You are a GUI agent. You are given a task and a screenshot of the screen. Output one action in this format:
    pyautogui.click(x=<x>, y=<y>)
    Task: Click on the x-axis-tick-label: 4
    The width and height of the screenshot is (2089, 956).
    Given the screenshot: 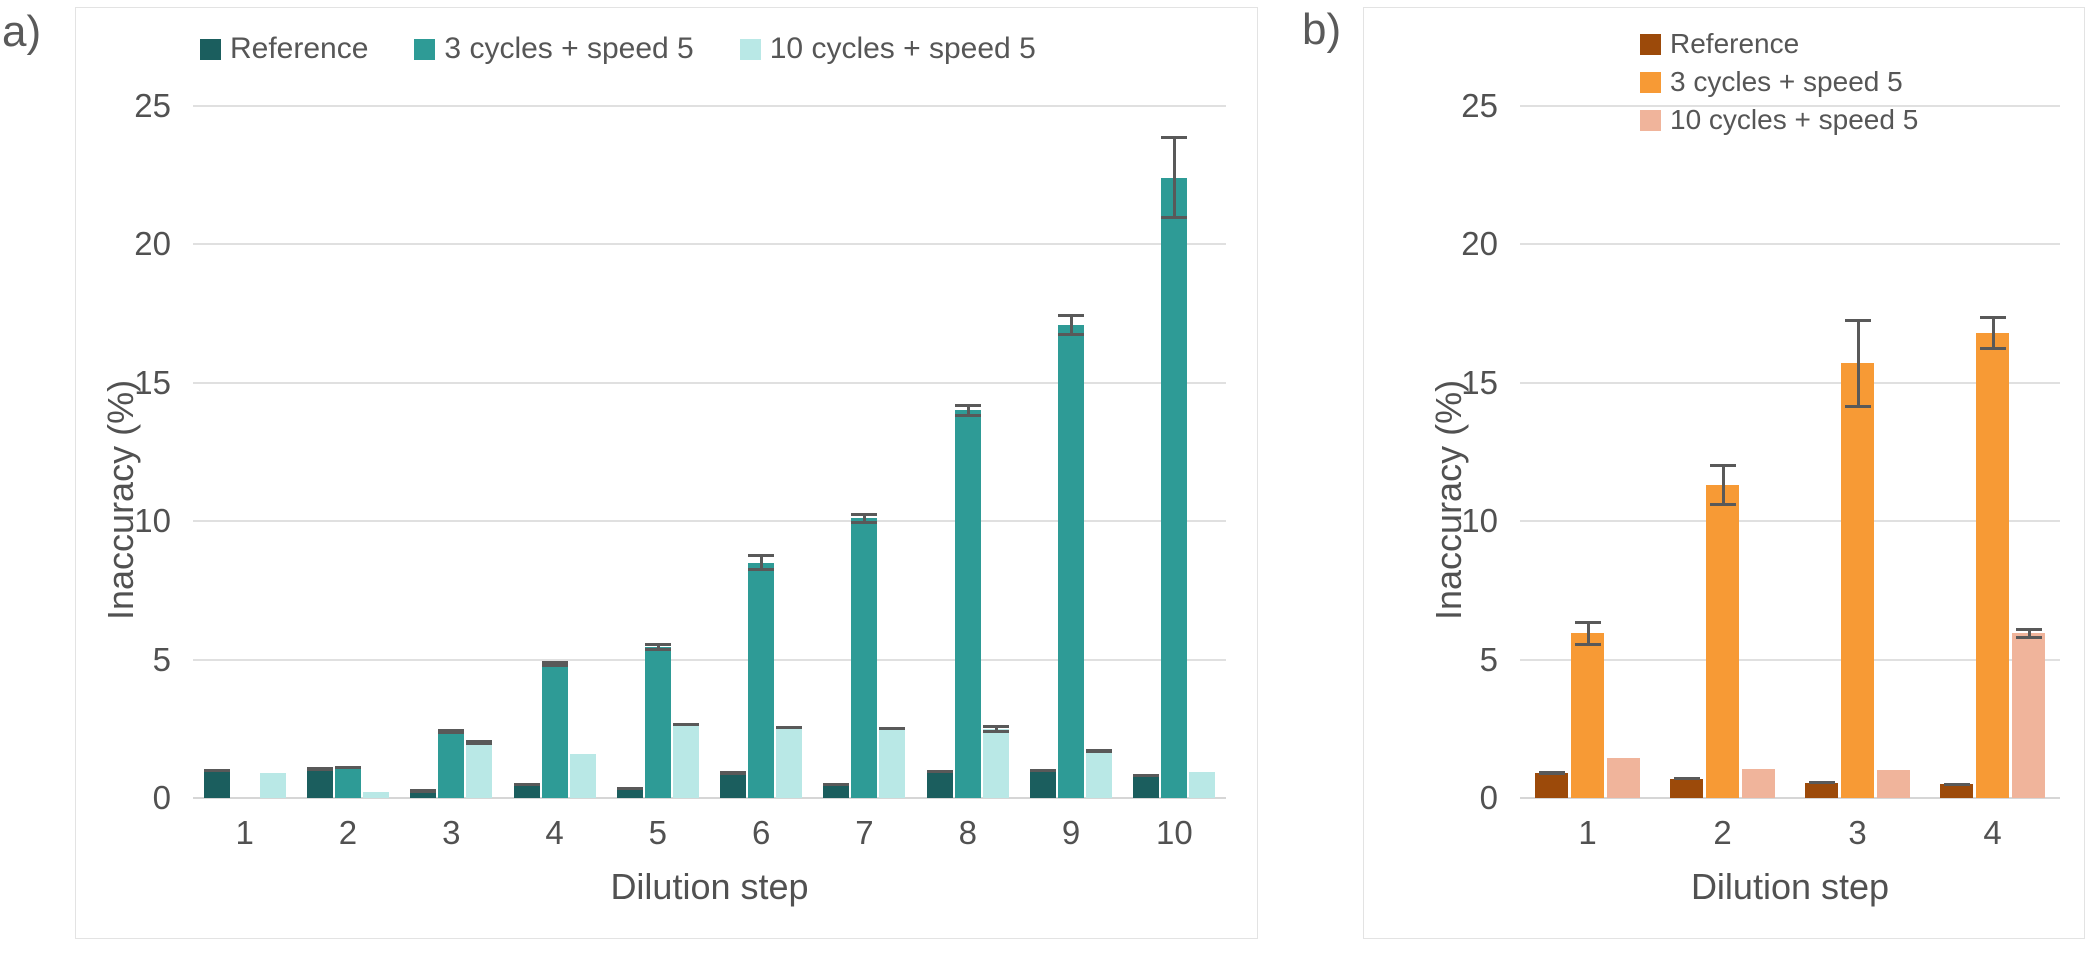 What is the action you would take?
    pyautogui.click(x=1992, y=832)
    